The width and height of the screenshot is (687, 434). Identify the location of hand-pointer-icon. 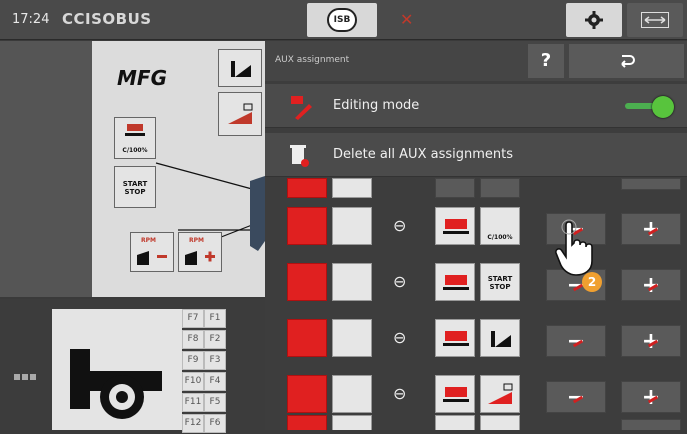
(574, 247).